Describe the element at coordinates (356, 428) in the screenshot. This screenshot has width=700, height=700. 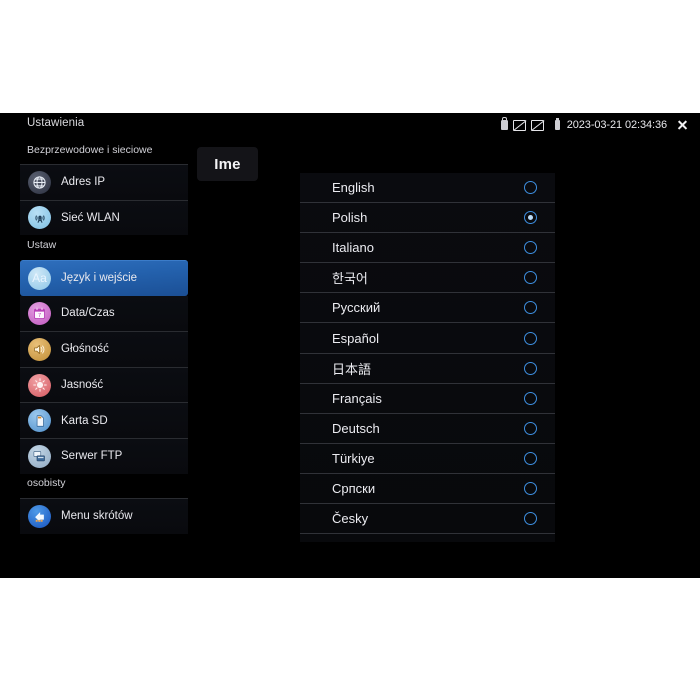
I see `language-label: Deutsch` at that location.